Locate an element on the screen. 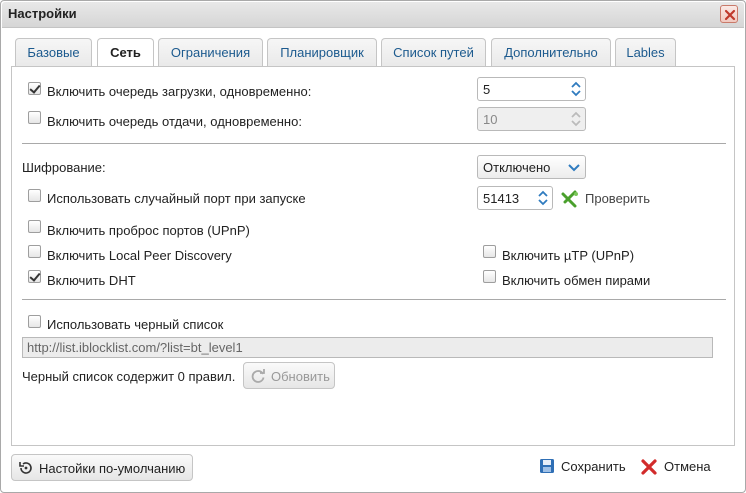 Image resolution: width=746 pixels, height=493 pixels. blocklist-info: Черный список содержит 0 правил. is located at coordinates (129, 376).